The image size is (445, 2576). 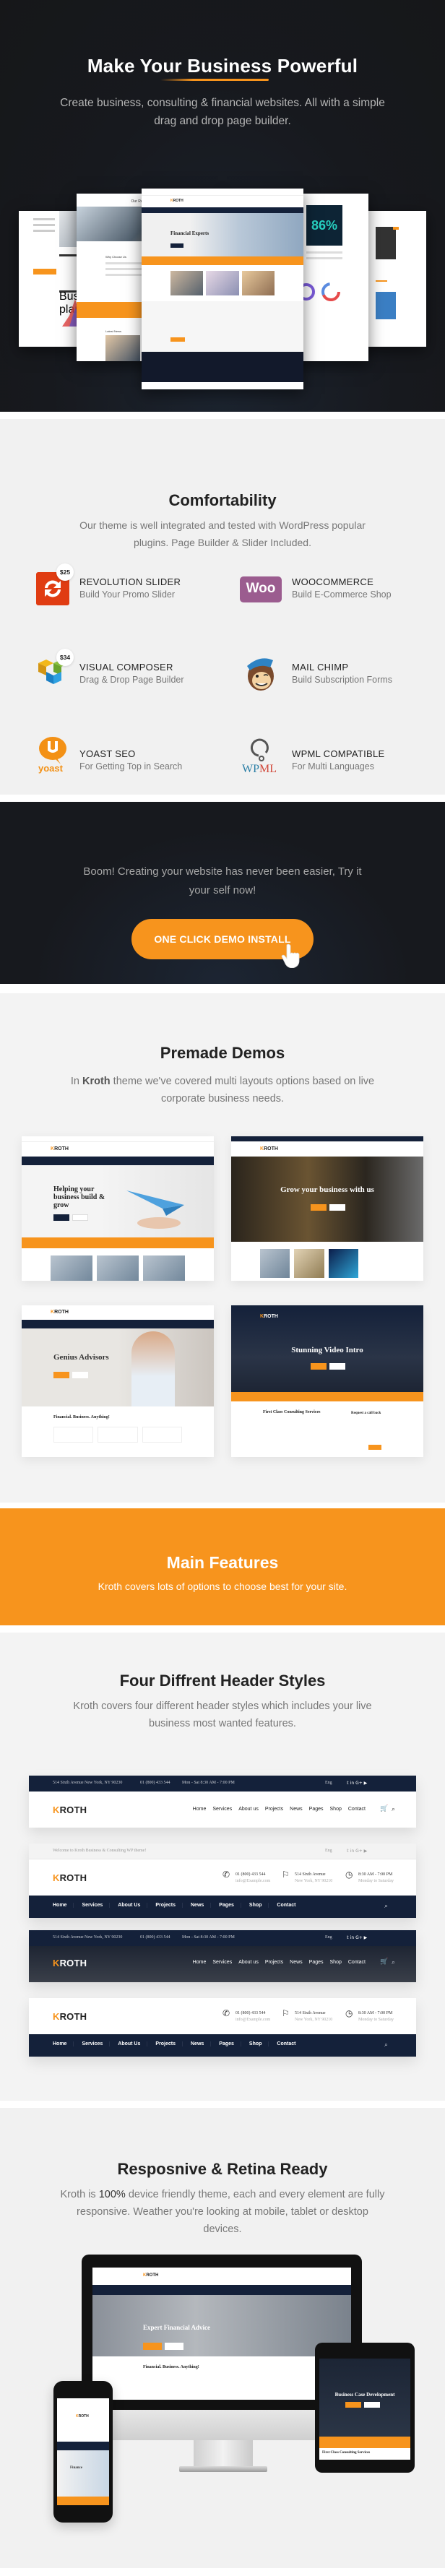 I want to click on yoast-wordmark: yoast, so click(x=50, y=768).